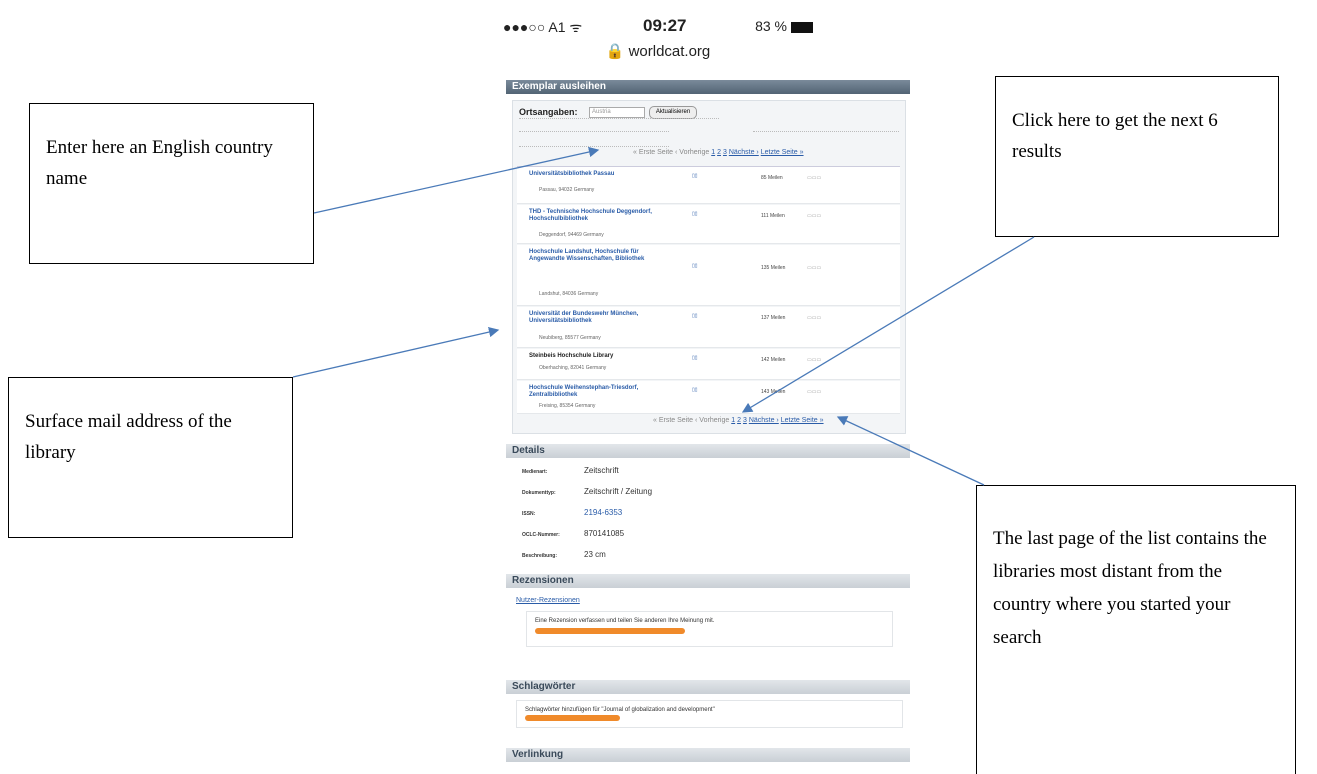 The image size is (1317, 774). Describe the element at coordinates (456, 180) in the screenshot. I see `arrow-to-location-input` at that location.